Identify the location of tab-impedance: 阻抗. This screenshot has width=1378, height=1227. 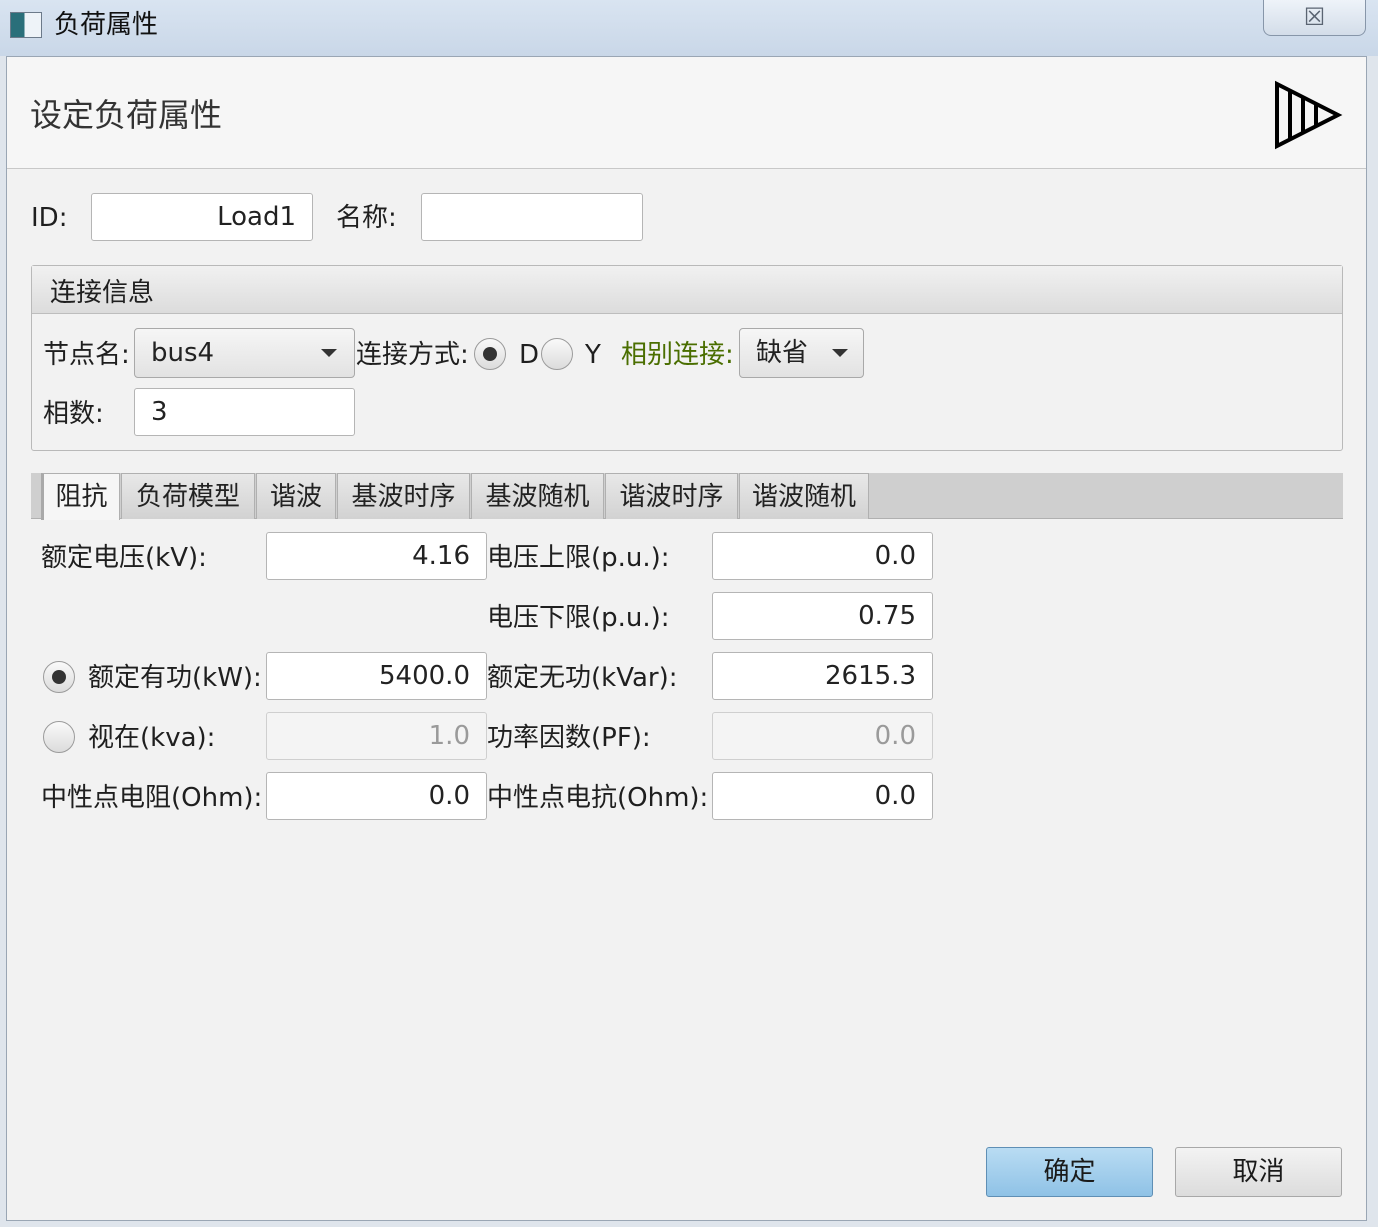
(80, 496).